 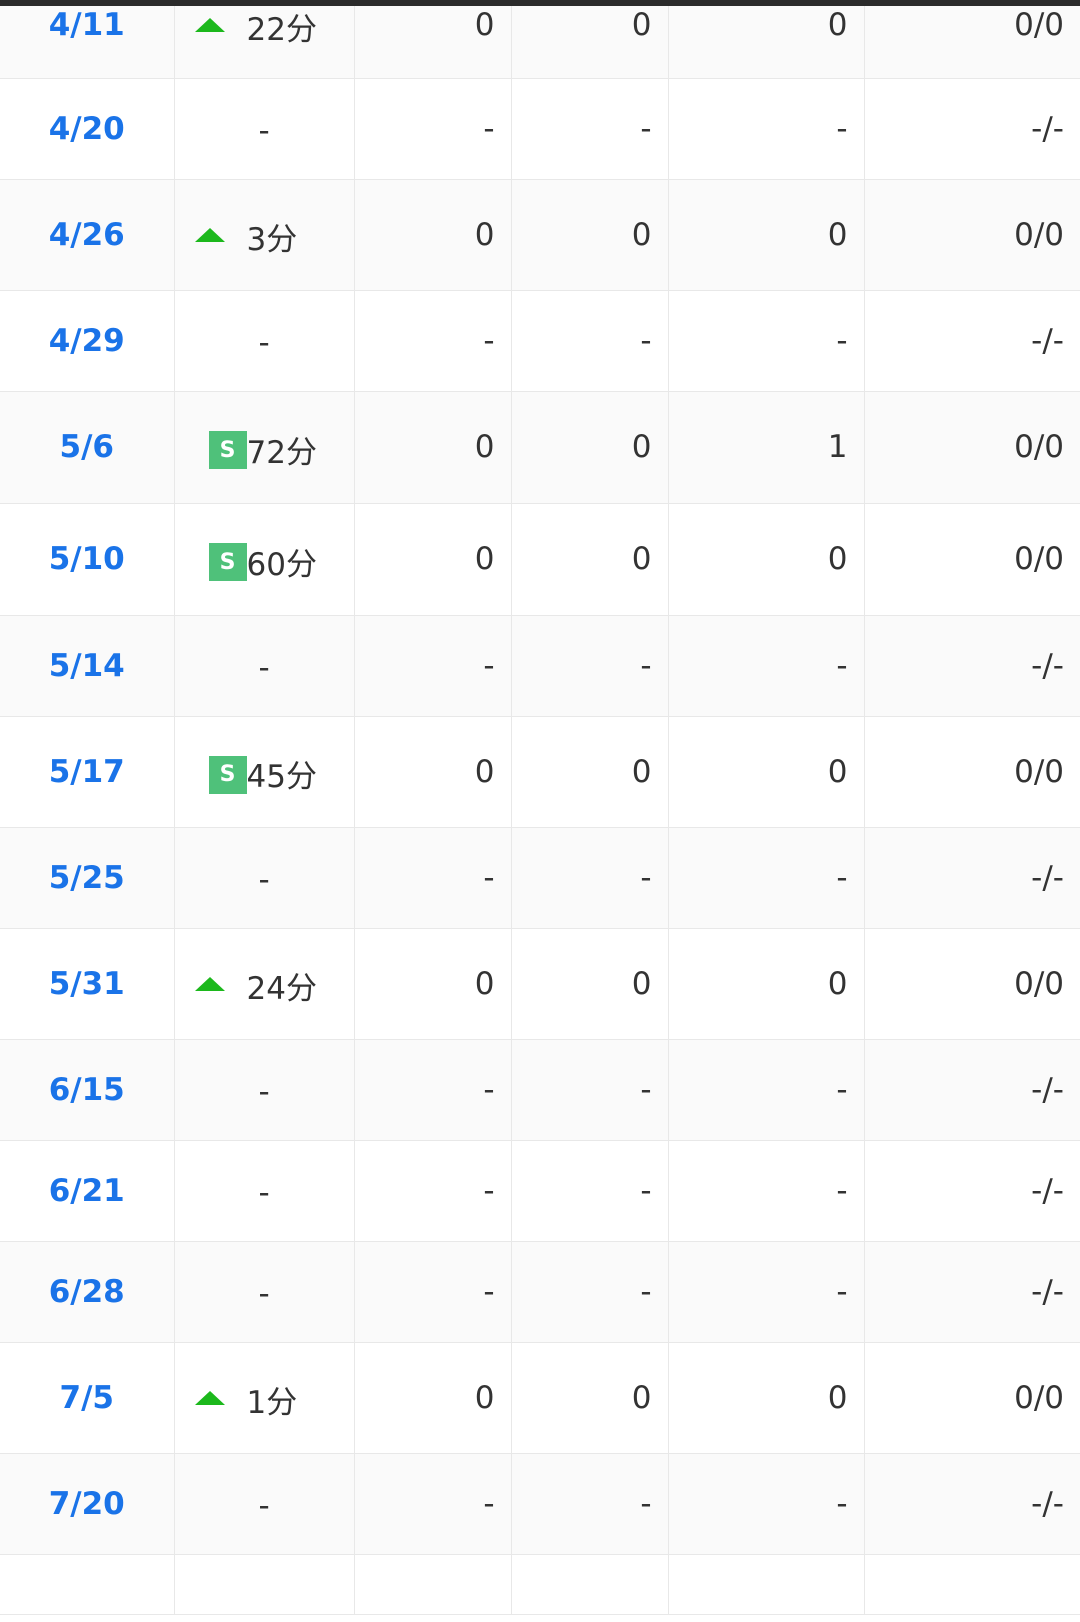 I want to click on table-row: 4/11 22分 0 0 0 0/0, so click(x=540, y=39).